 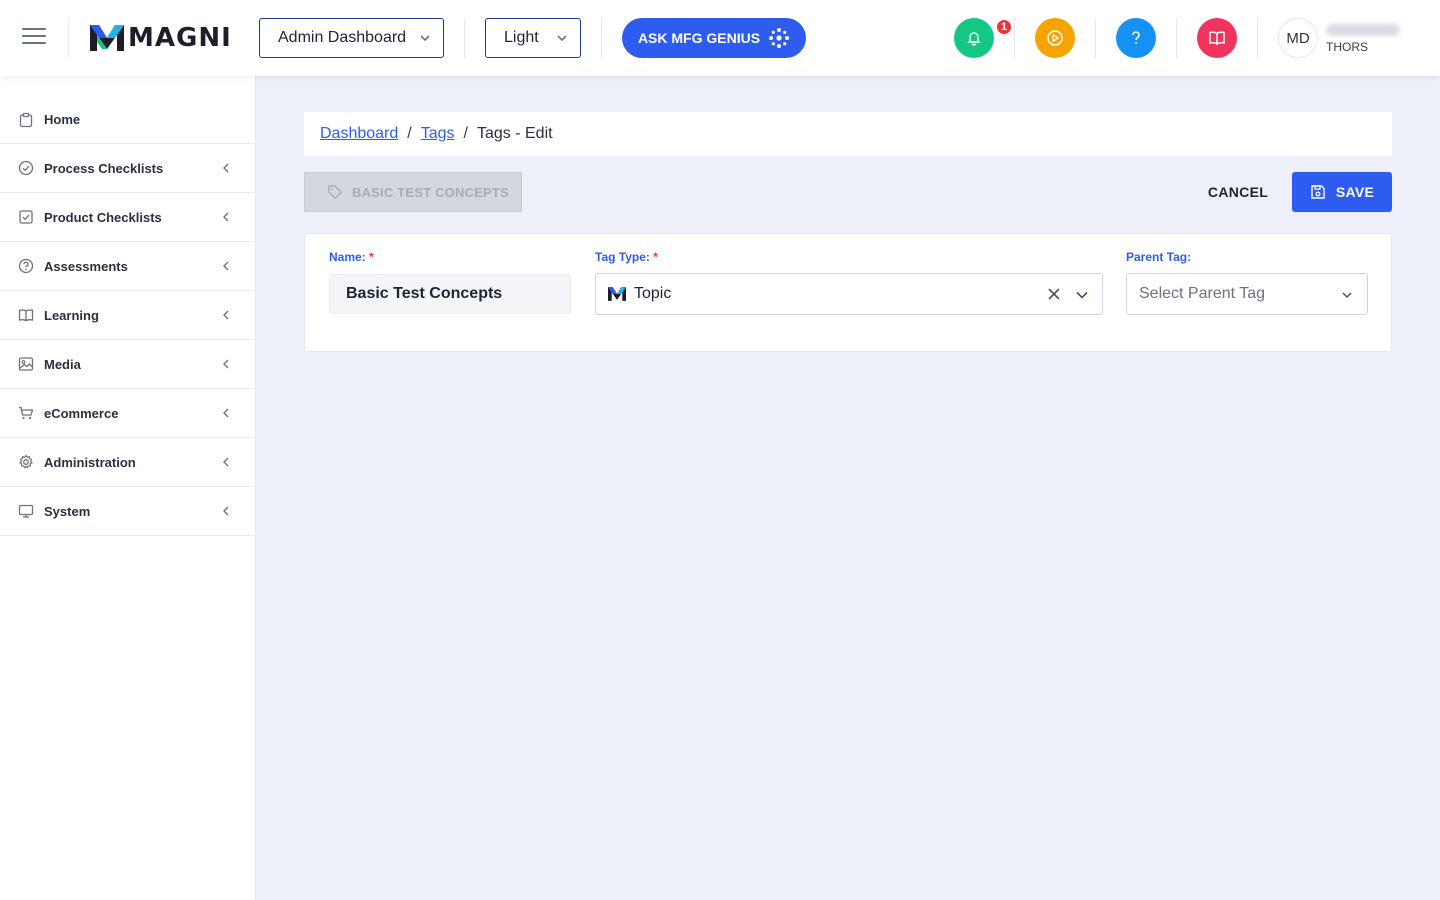 I want to click on notifications-button, so click(x=974, y=38).